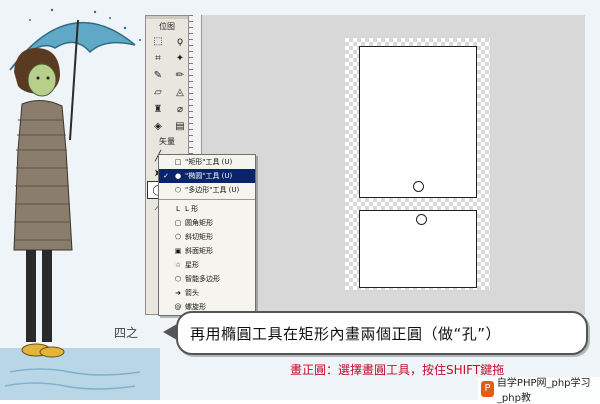 The image size is (600, 404). I want to click on l-shape-icon: L, so click(178, 209).